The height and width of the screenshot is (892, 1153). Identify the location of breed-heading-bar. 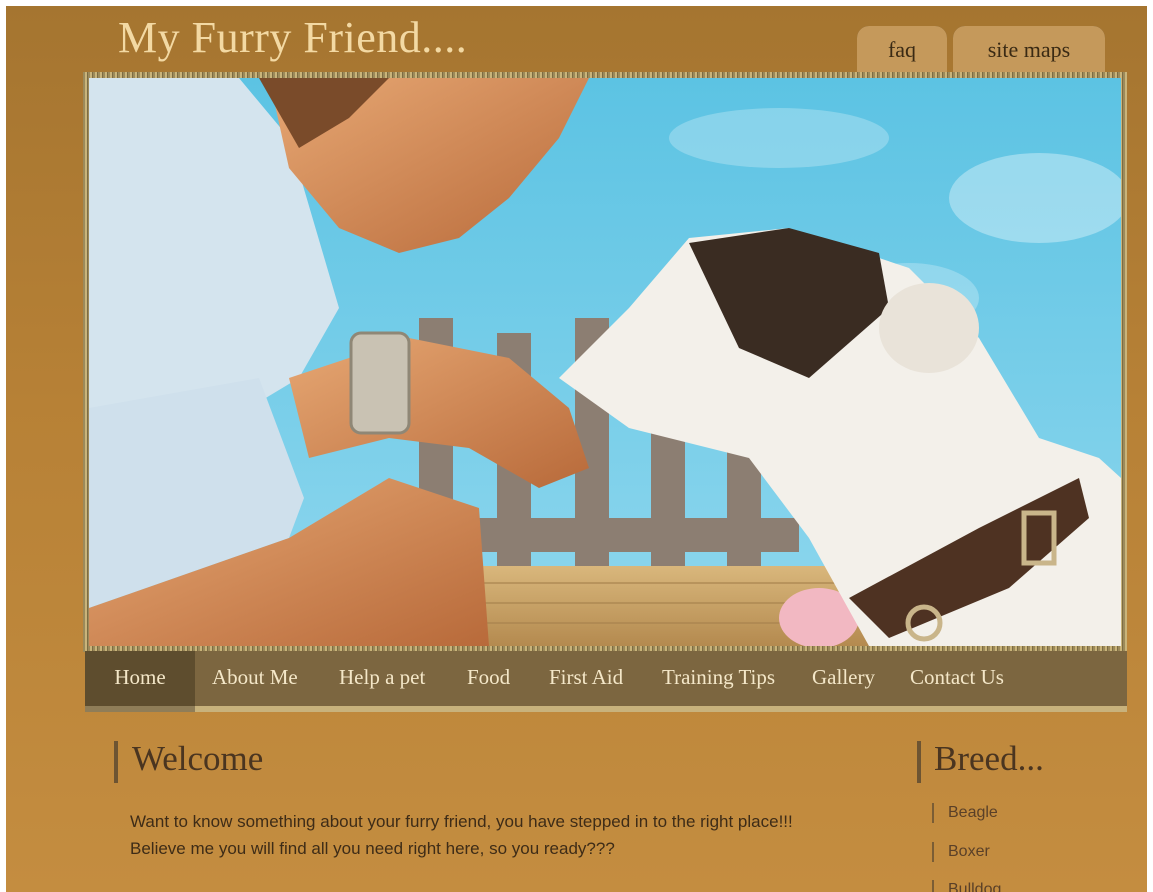
(919, 762).